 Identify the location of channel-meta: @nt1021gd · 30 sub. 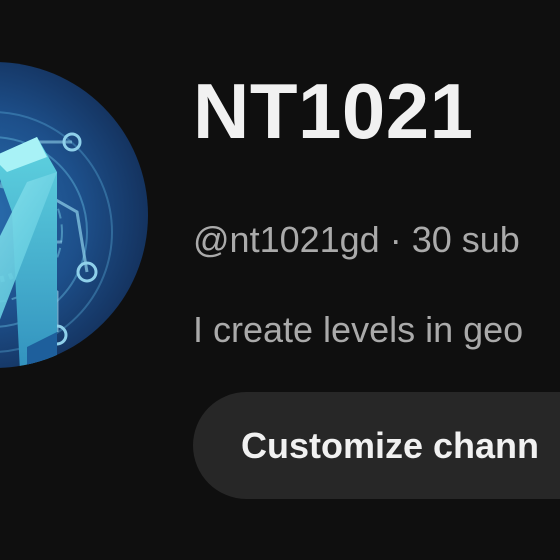
(356, 240).